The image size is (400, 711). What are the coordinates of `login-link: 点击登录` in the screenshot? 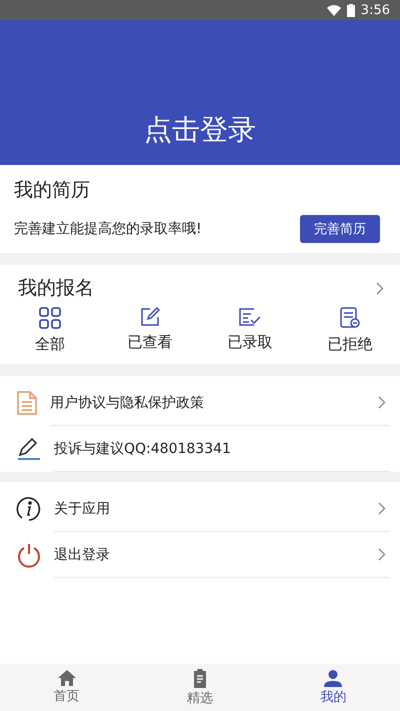 It's located at (200, 130).